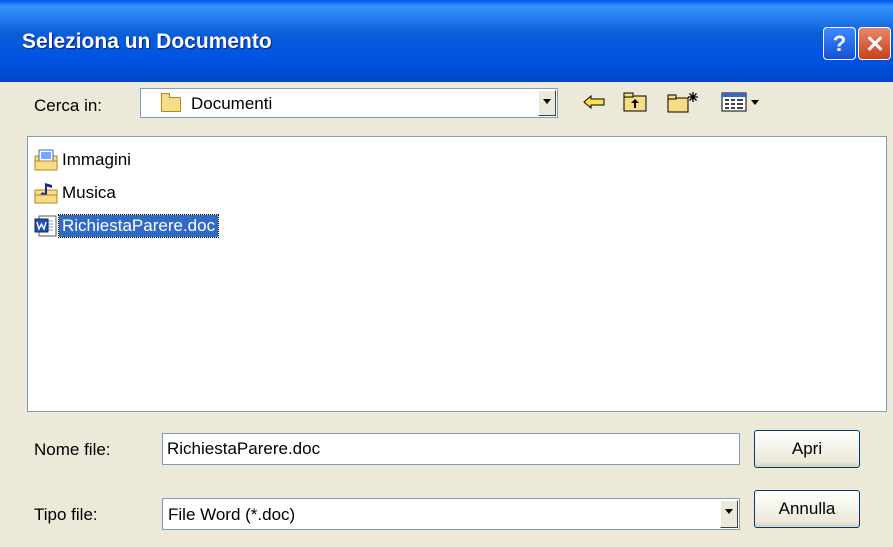  I want to click on list-item-immagini: Immagini, so click(84, 160).